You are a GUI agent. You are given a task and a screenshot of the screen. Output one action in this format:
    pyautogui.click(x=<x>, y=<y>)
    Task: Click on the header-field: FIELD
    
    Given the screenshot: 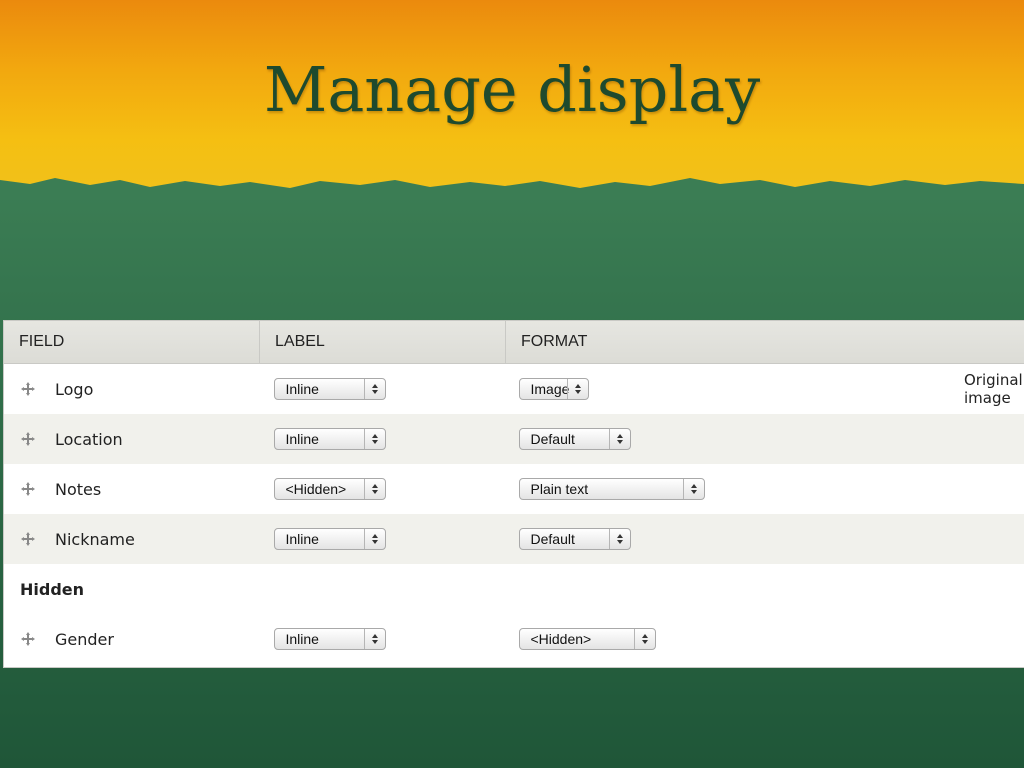 What is the action you would take?
    pyautogui.click(x=132, y=342)
    